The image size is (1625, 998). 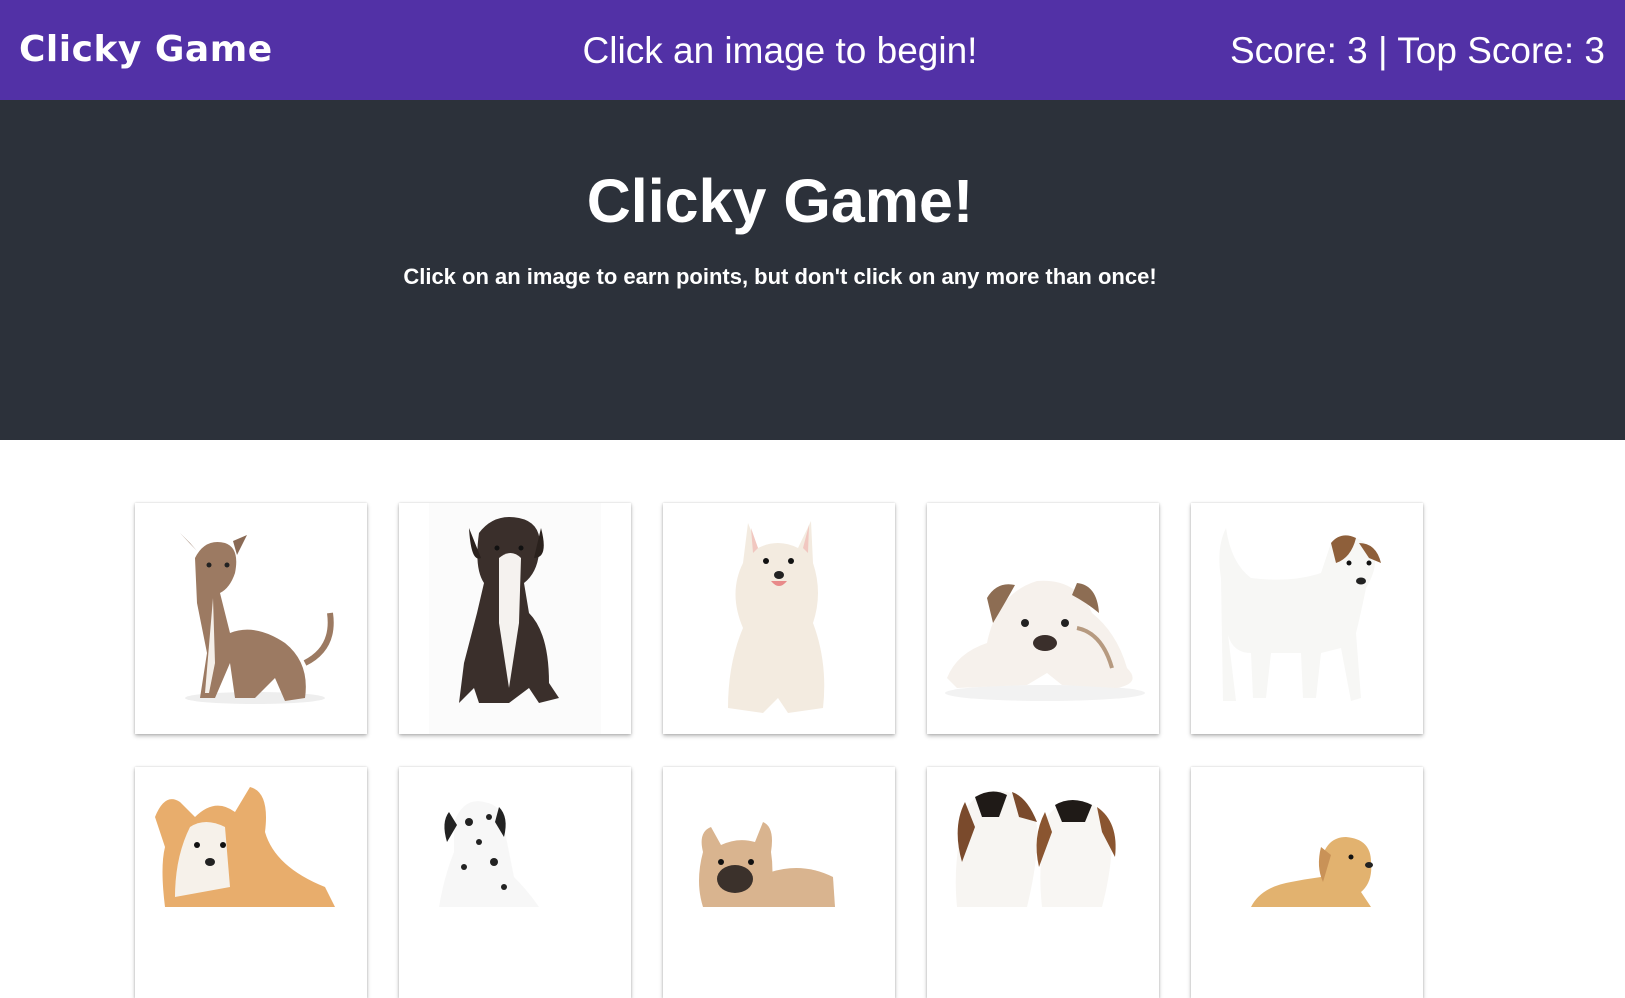 What do you see at coordinates (257, 618) in the screenshot?
I see `brindle-pitbull-puppy-image` at bounding box center [257, 618].